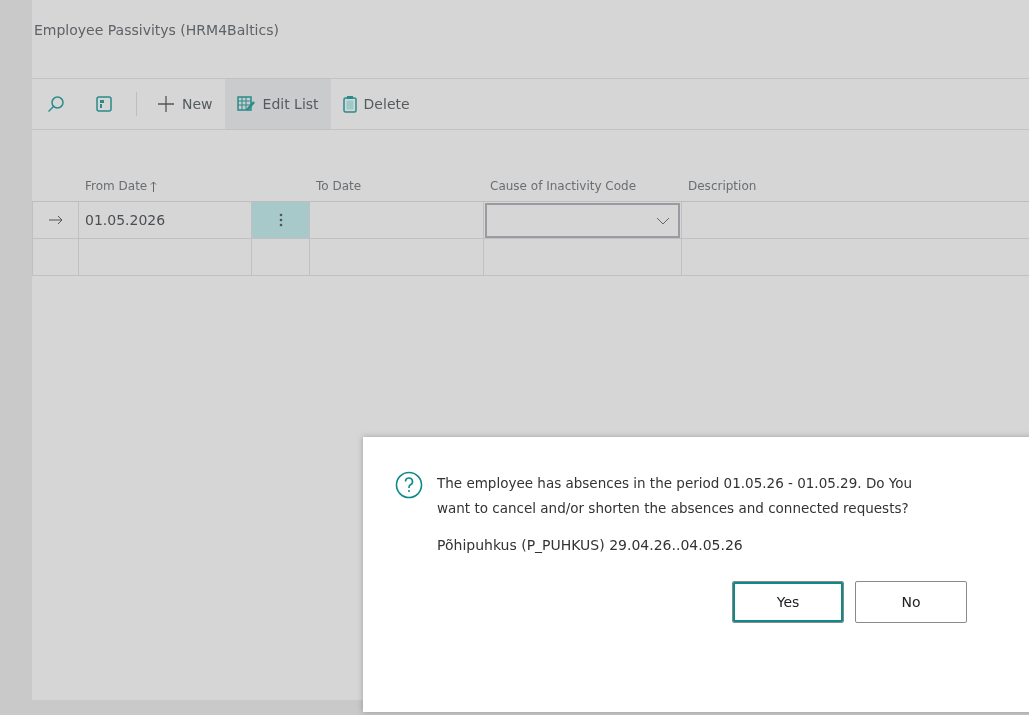 This screenshot has height=715, width=1029. What do you see at coordinates (349, 104) in the screenshot?
I see `clipboard-icon` at bounding box center [349, 104].